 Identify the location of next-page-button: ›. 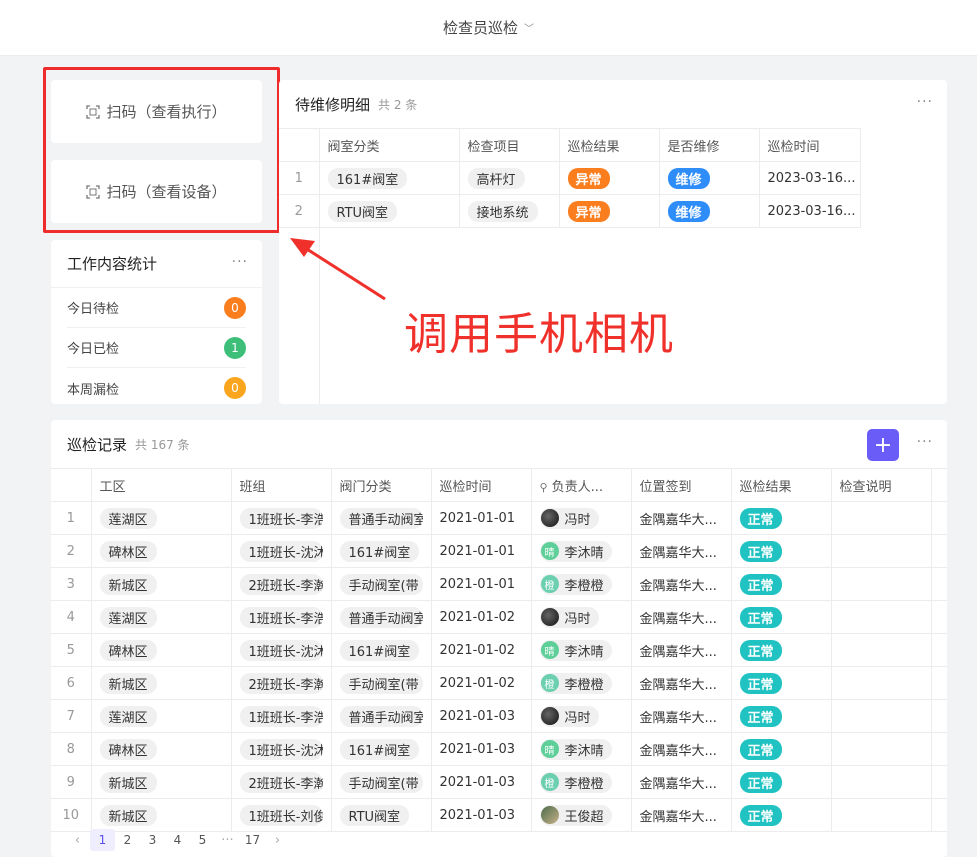
(277, 840).